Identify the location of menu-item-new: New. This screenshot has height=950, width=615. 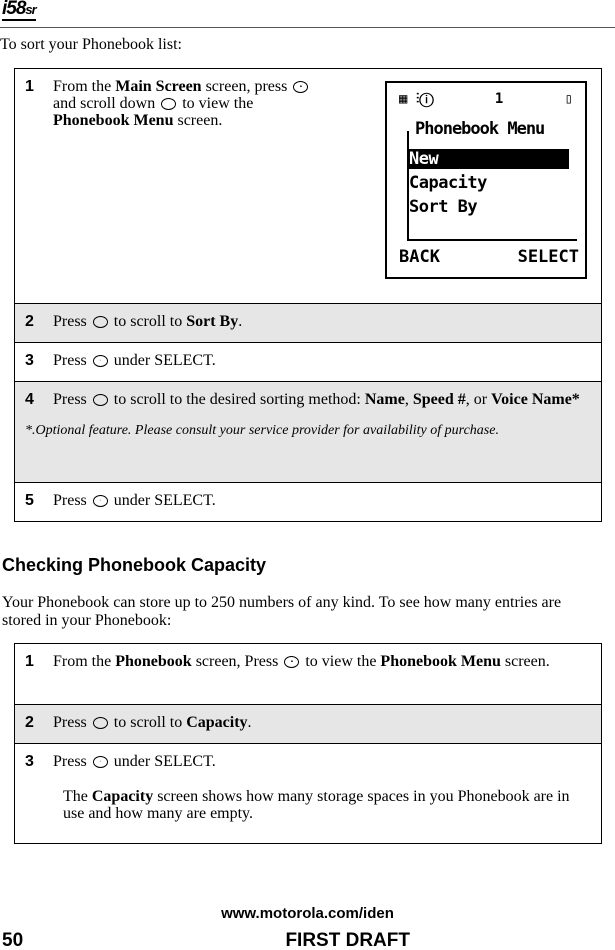
(489, 159).